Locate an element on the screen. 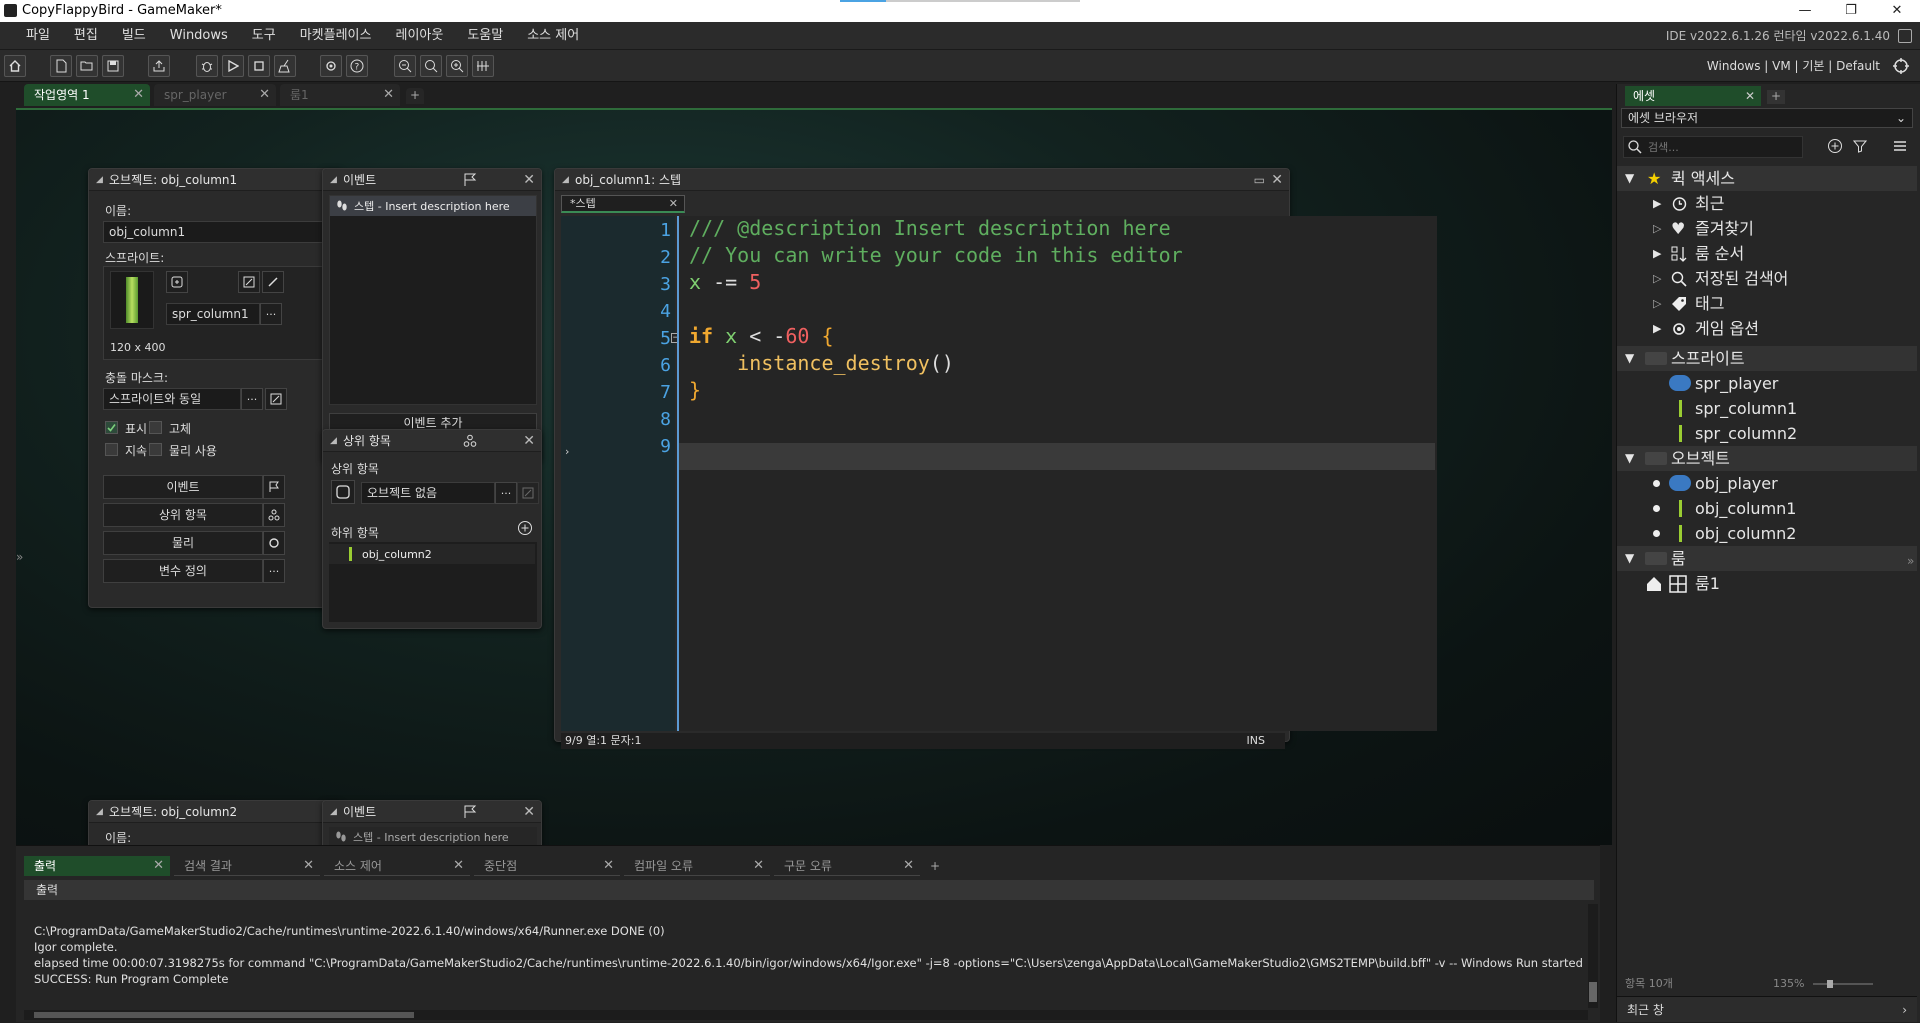  quick-access-group: ▼ ★ 퀵 액세스 is located at coordinates (1767, 178).